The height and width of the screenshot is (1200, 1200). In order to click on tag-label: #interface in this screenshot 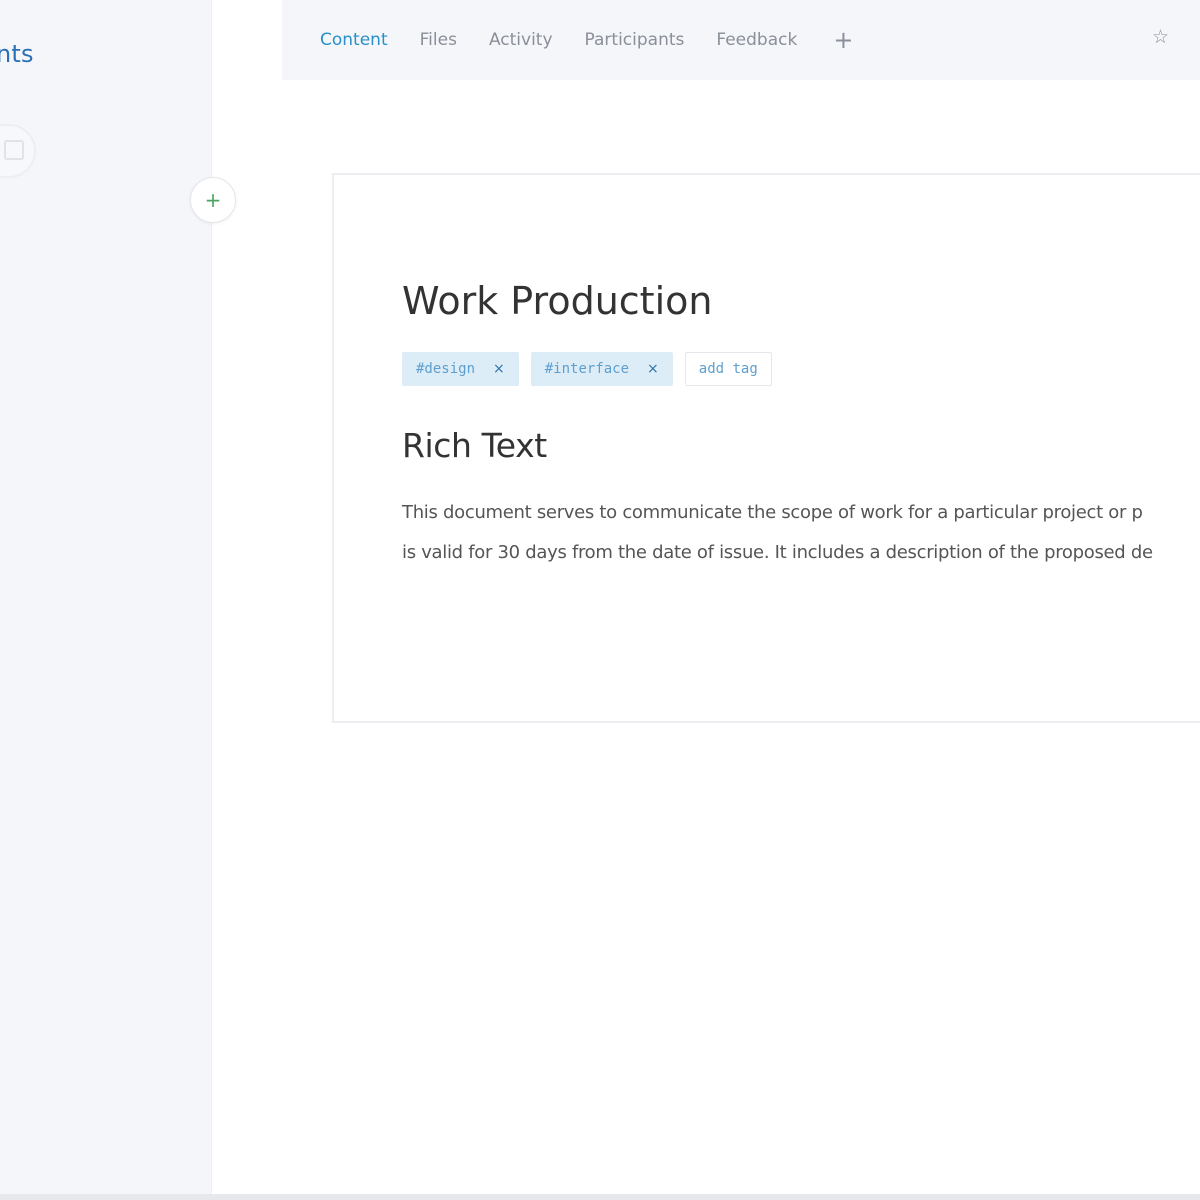, I will do `click(587, 369)`.